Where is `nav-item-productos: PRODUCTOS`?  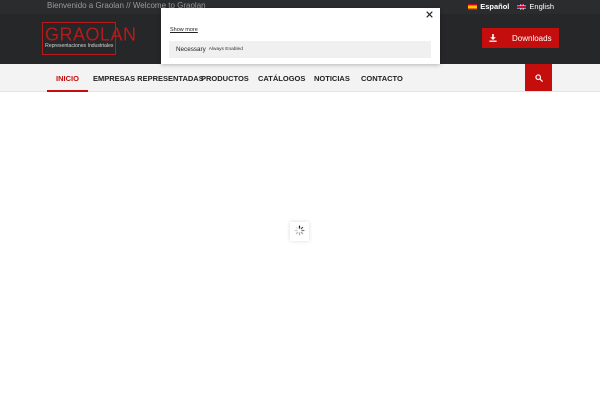 nav-item-productos: PRODUCTOS is located at coordinates (225, 78).